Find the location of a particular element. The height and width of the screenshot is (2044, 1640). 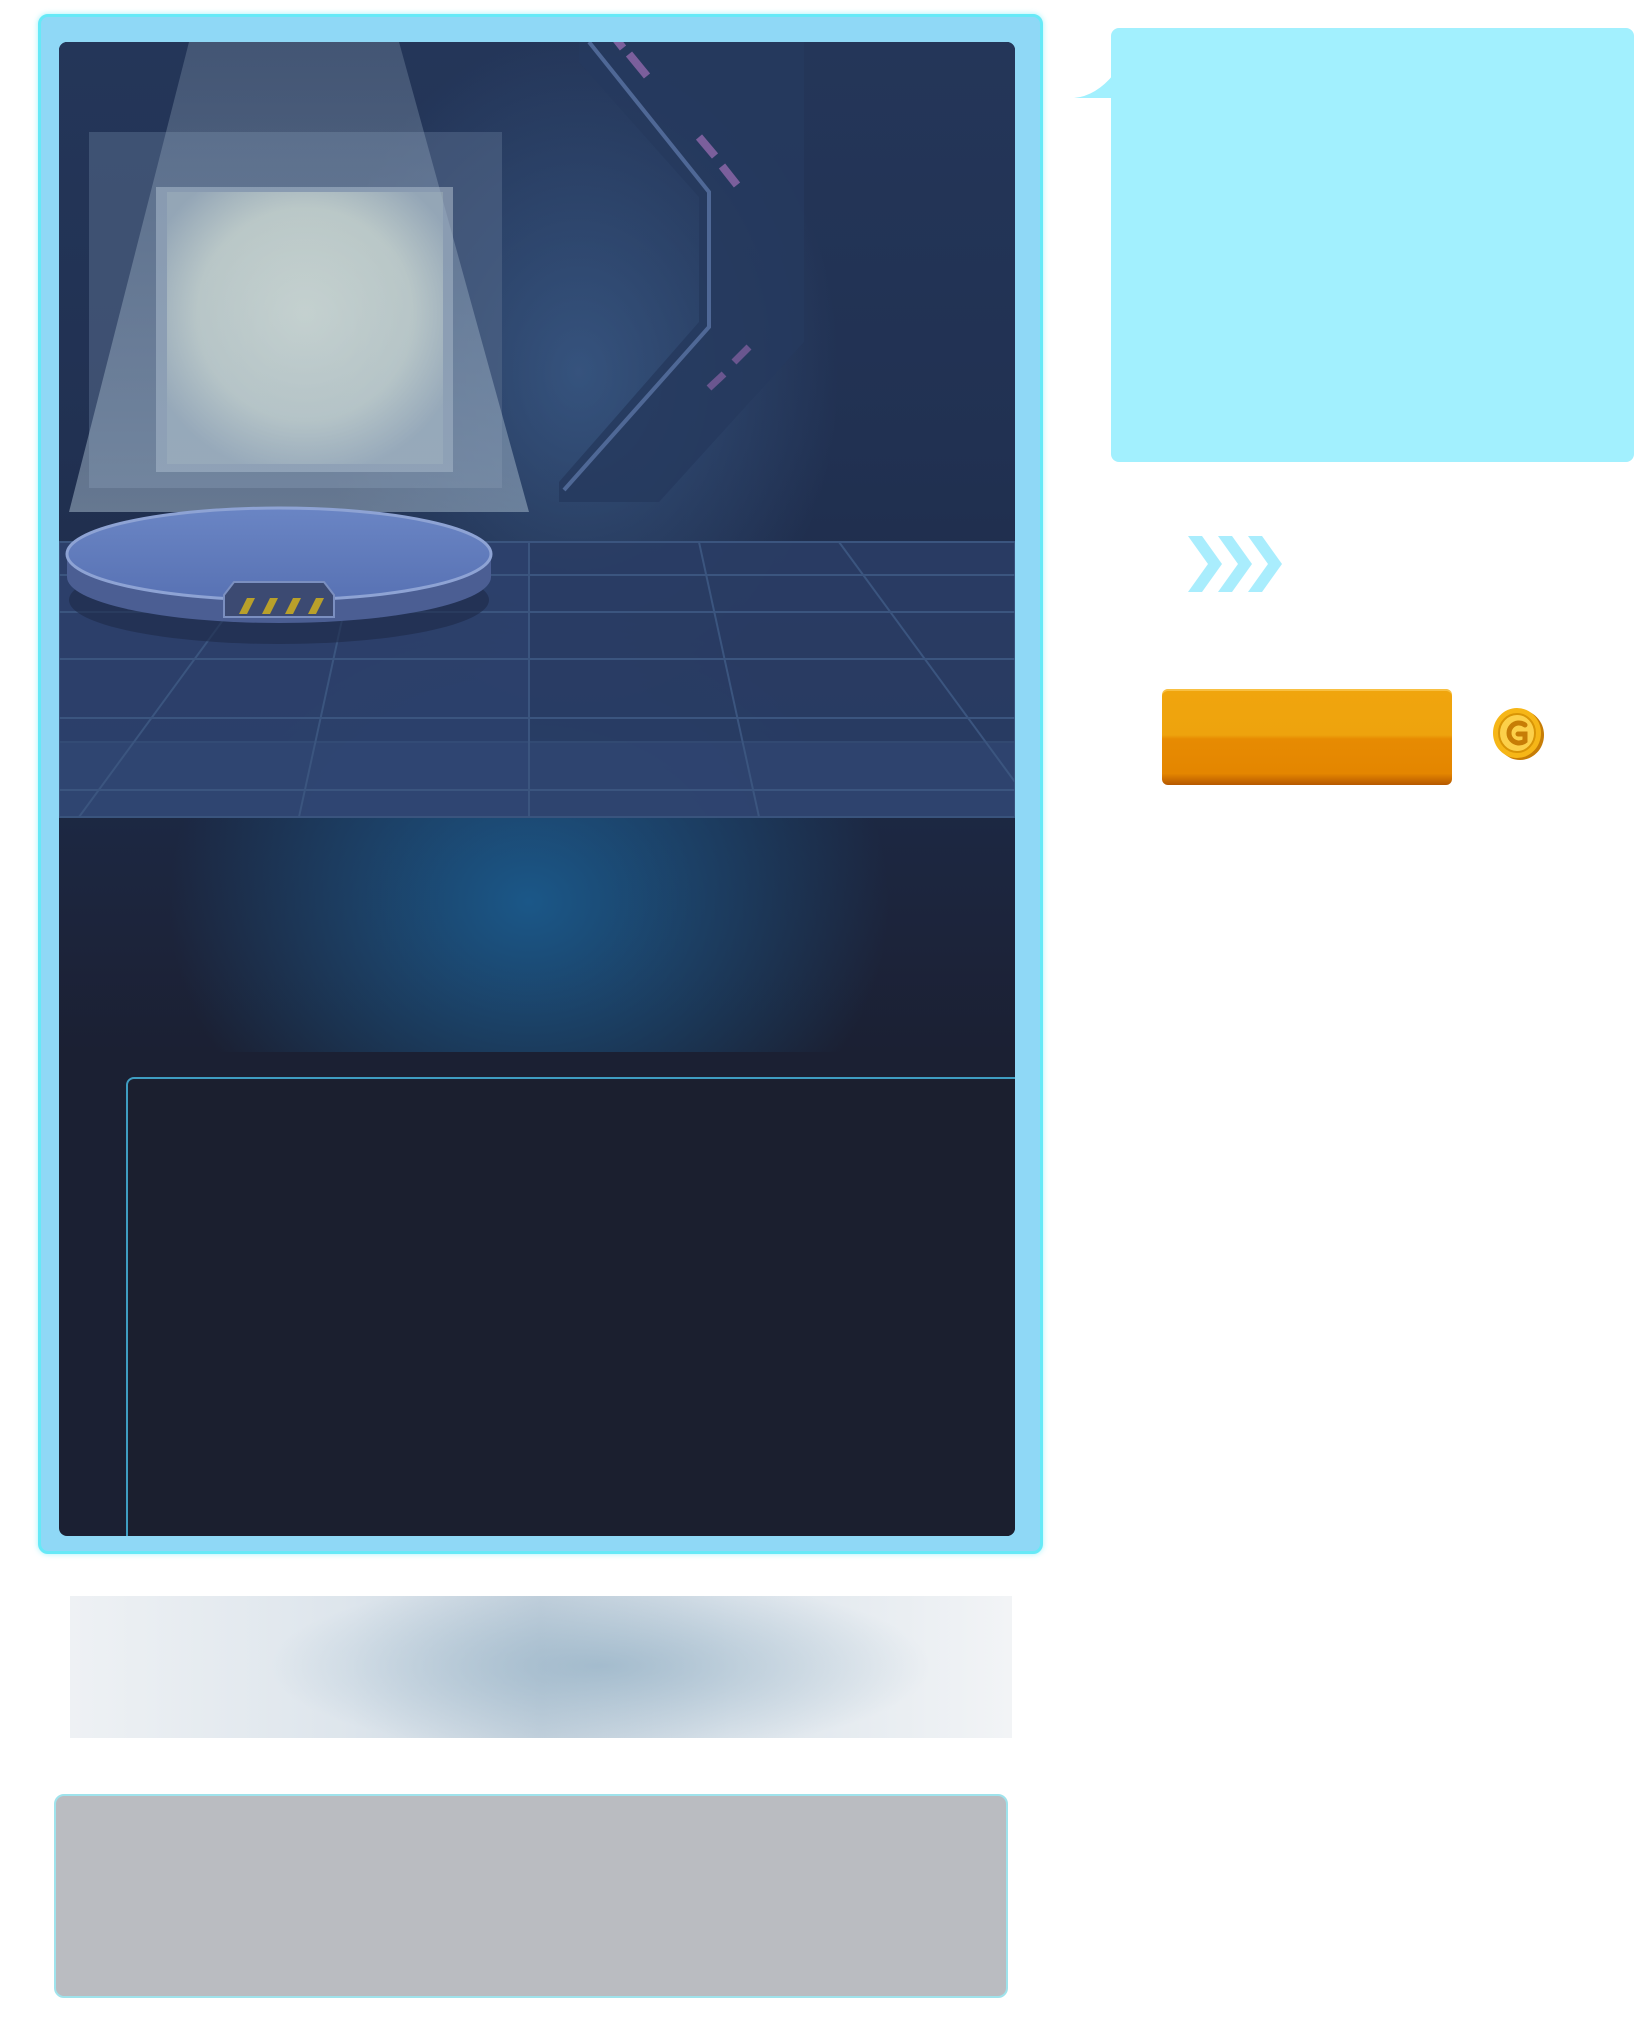

info-panel is located at coordinates (570, 1306).